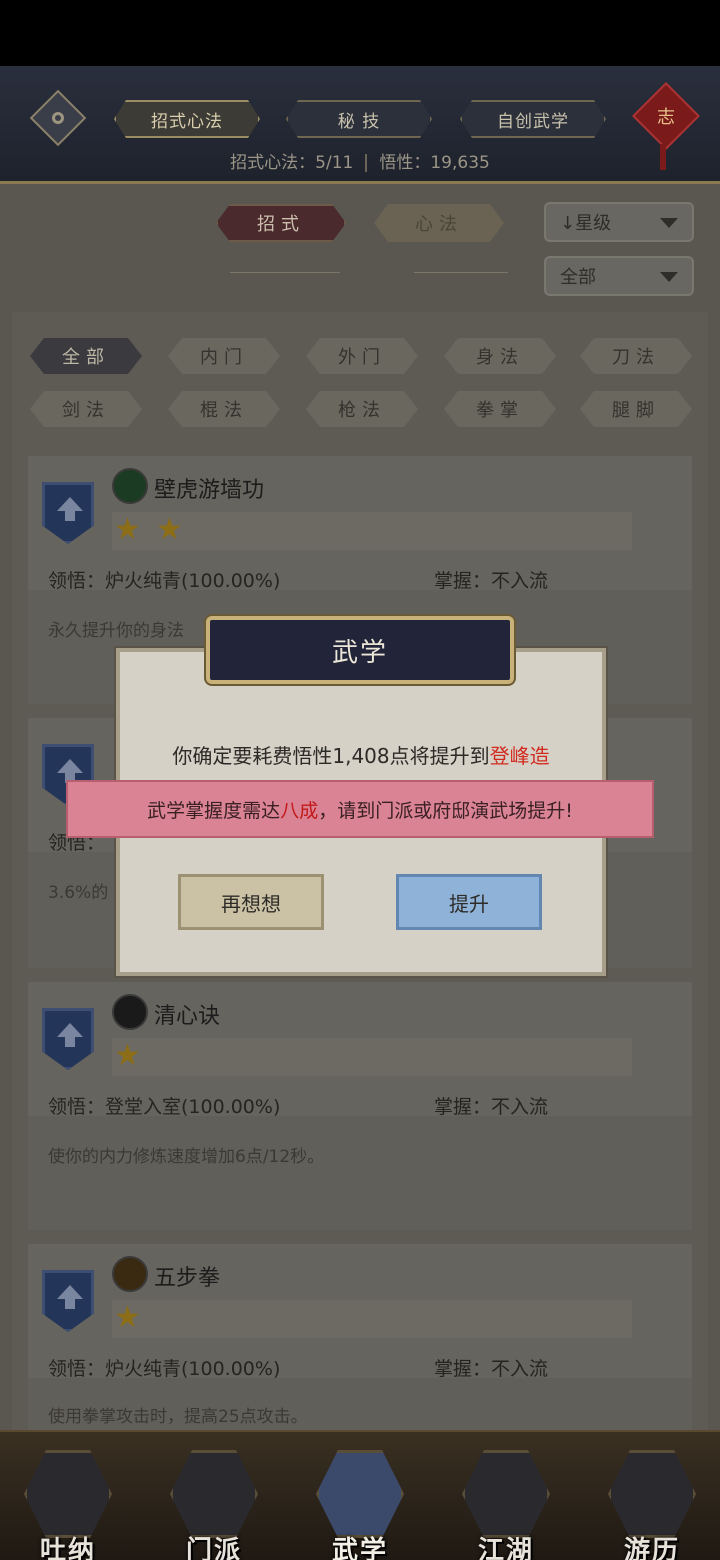 This screenshot has height=1560, width=720. I want to click on scope-select-value: 全部, so click(578, 277).